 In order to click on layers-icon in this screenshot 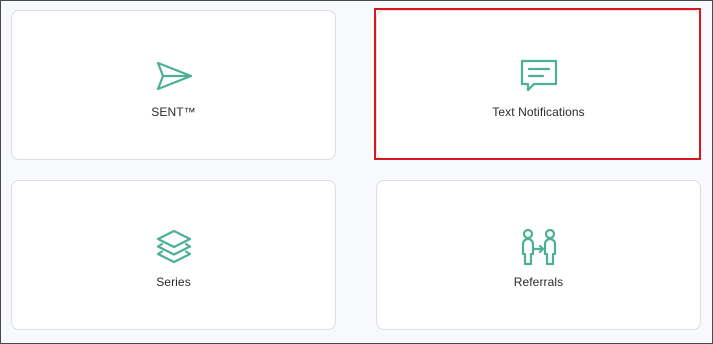, I will do `click(174, 247)`.